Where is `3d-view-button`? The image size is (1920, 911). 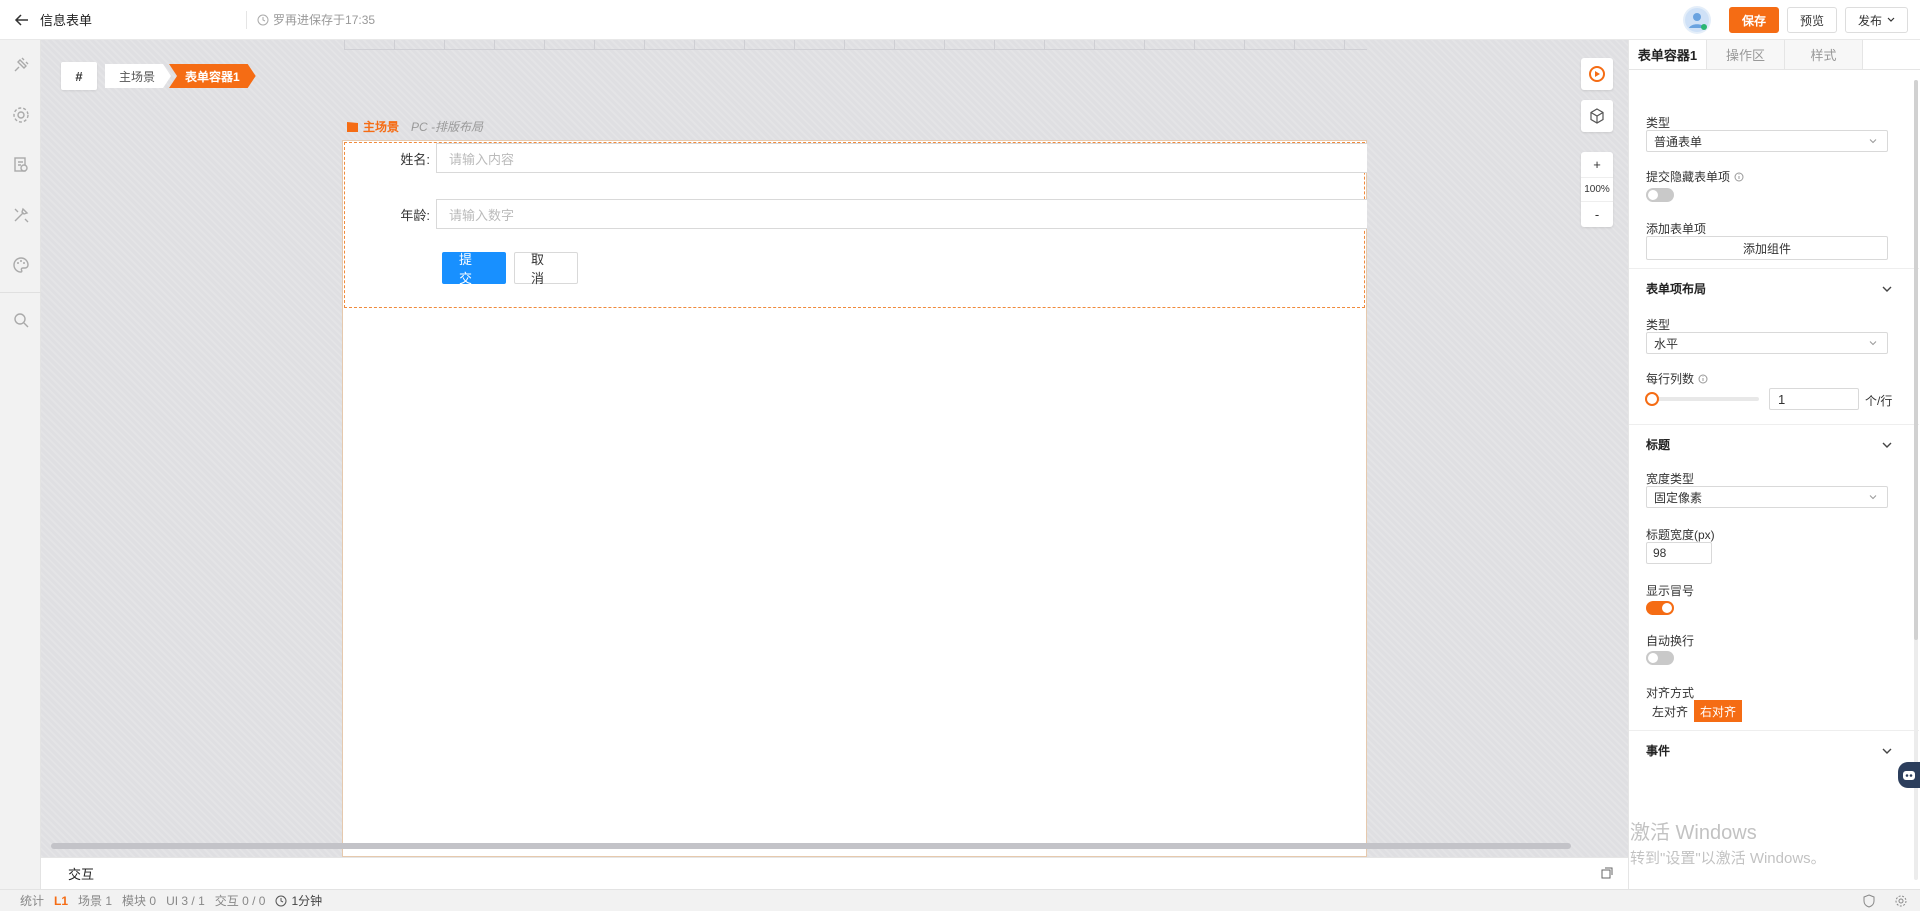
3d-view-button is located at coordinates (1597, 116).